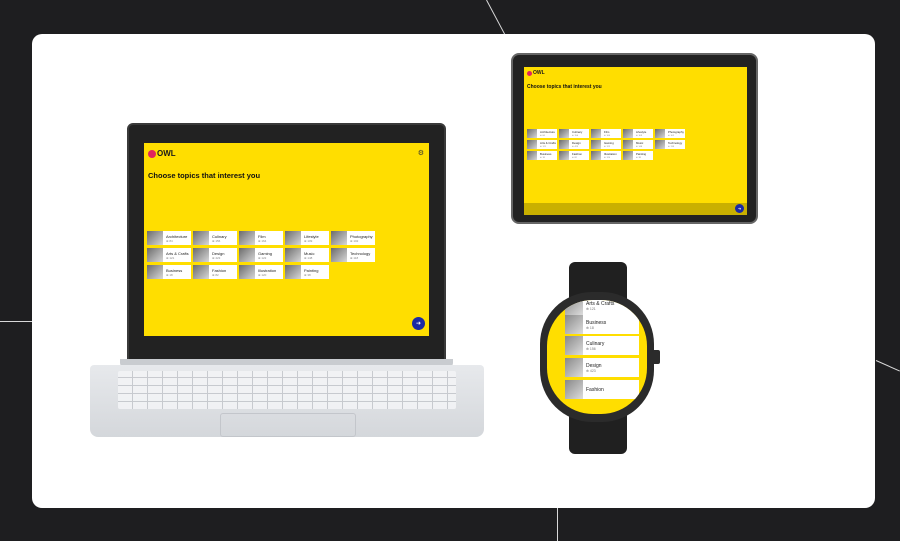 Image resolution: width=900 pixels, height=541 pixels. I want to click on topic-info: Lifestyle ⊕ 109, so click(639, 133).